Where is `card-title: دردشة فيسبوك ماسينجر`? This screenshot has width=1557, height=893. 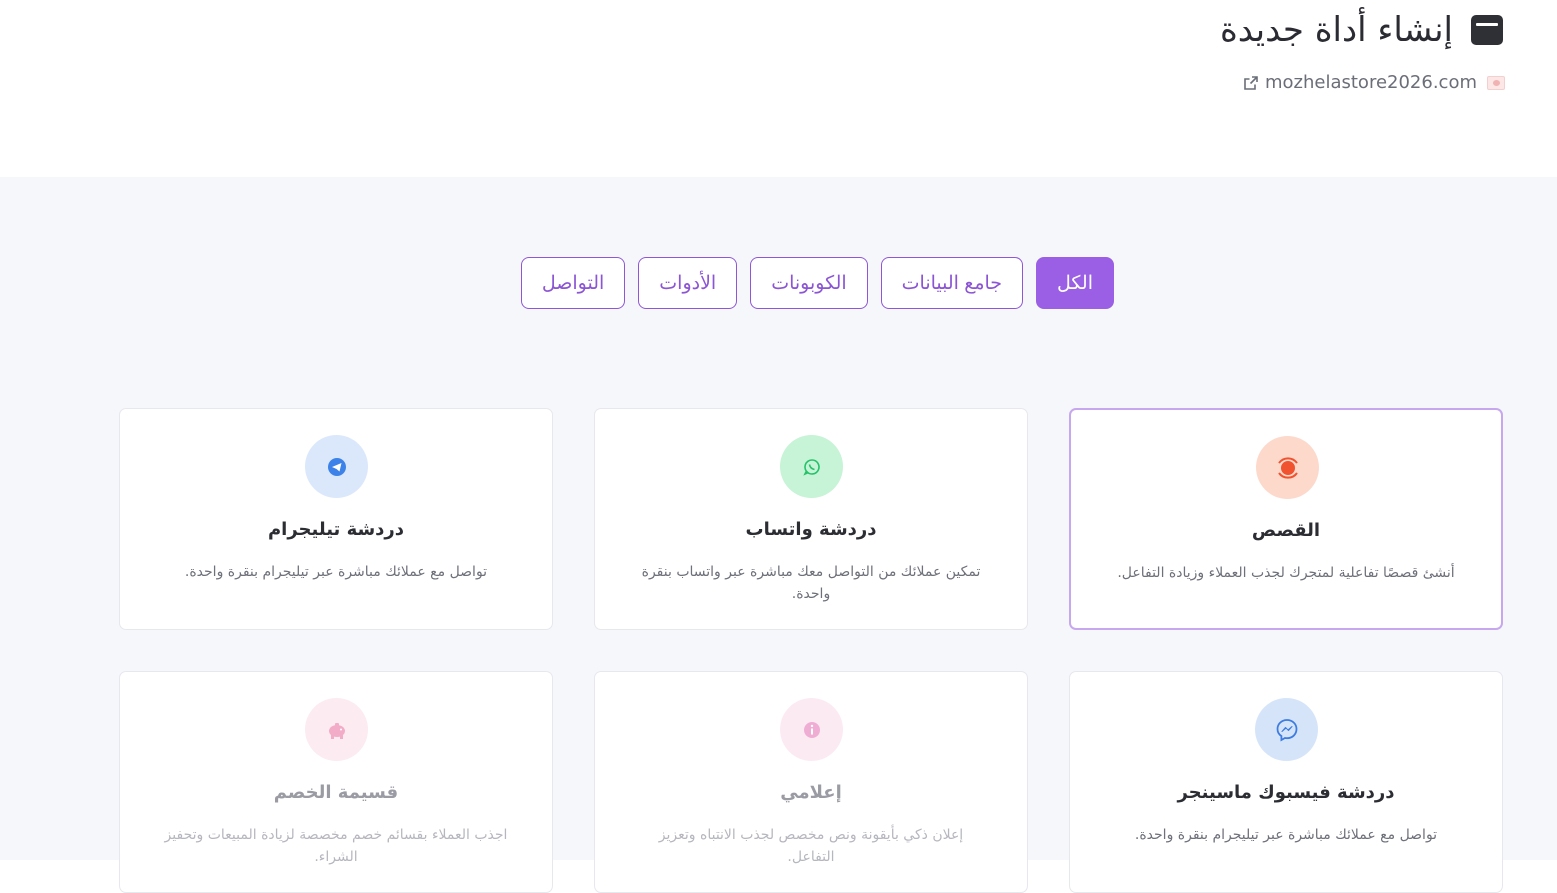
card-title: دردشة فيسبوك ماسينجر is located at coordinates (1286, 792).